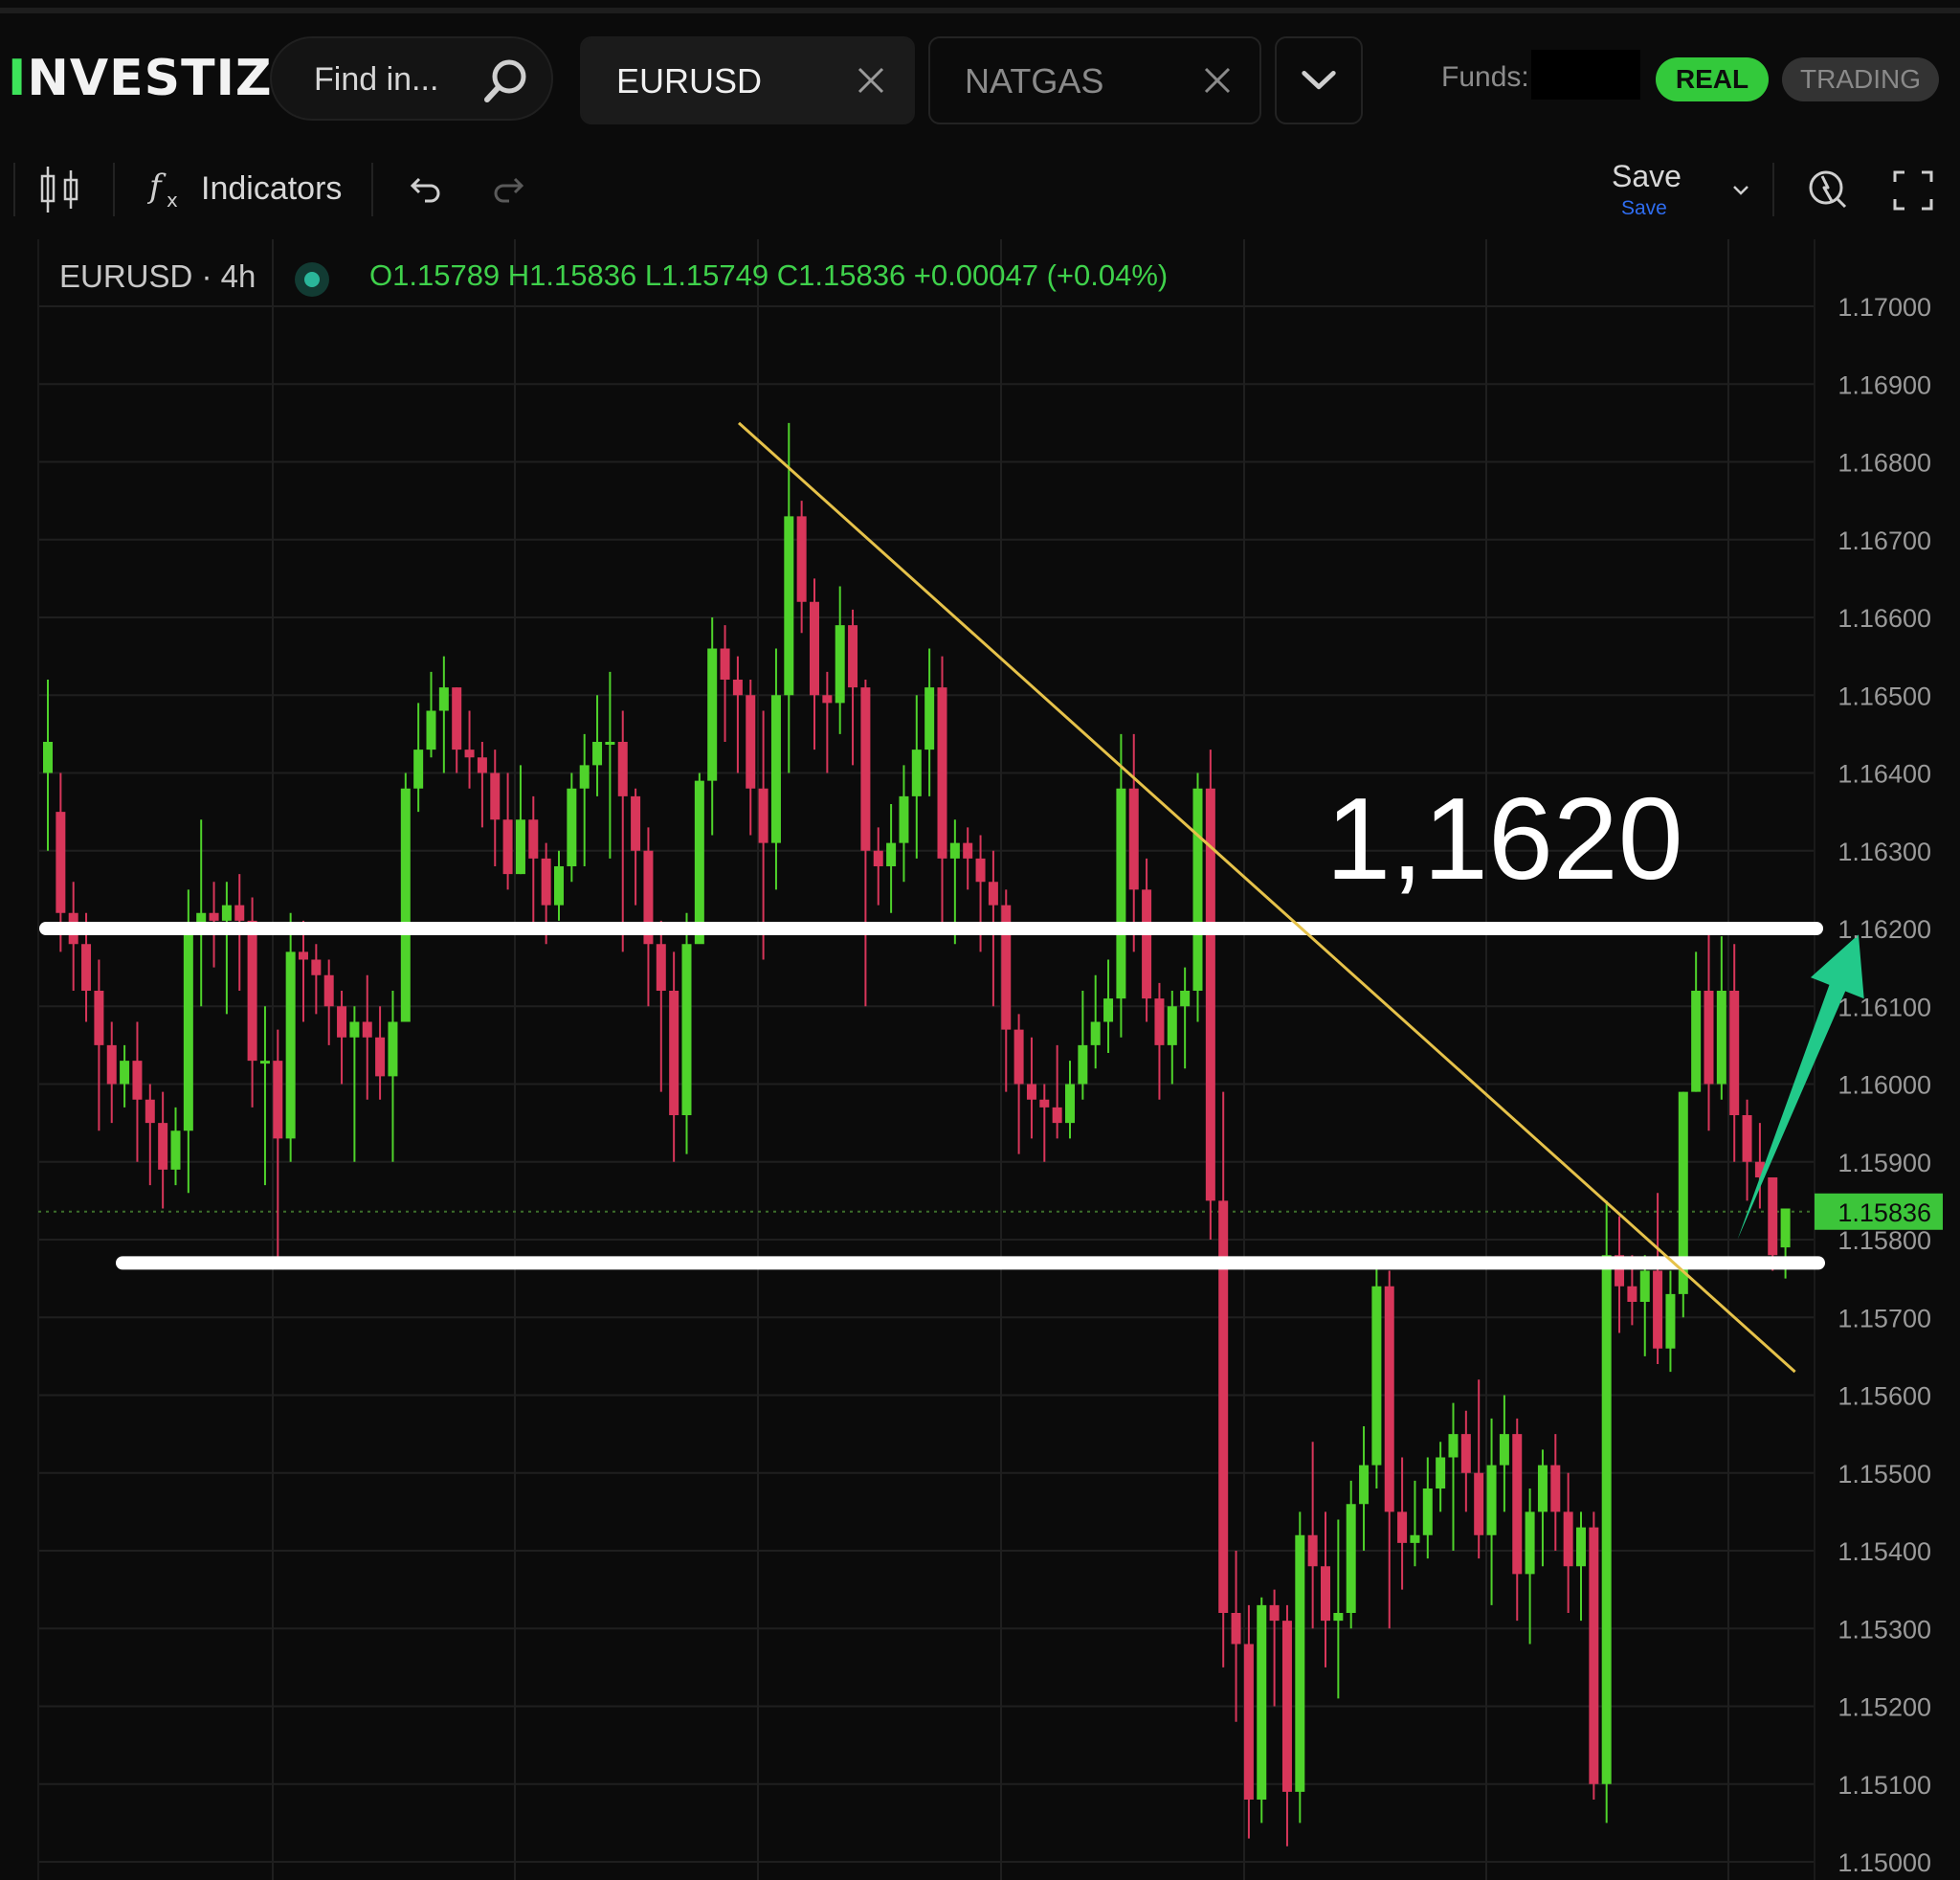  What do you see at coordinates (1885, 540) in the screenshot?
I see `price-tick-label: 1.16700` at bounding box center [1885, 540].